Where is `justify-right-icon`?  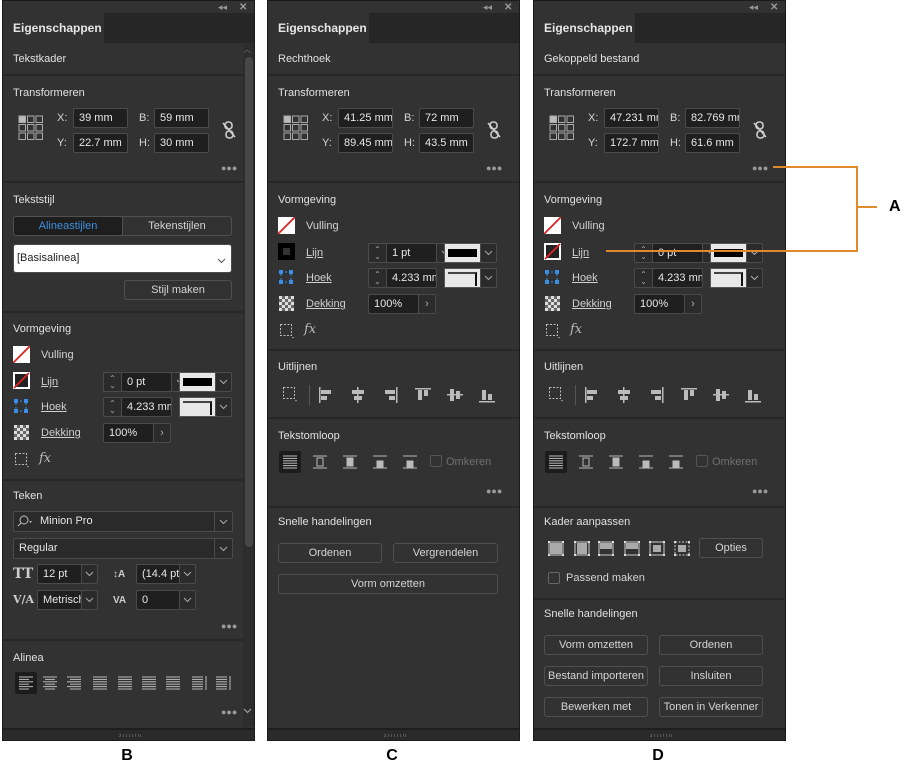
justify-right-icon is located at coordinates (149, 683).